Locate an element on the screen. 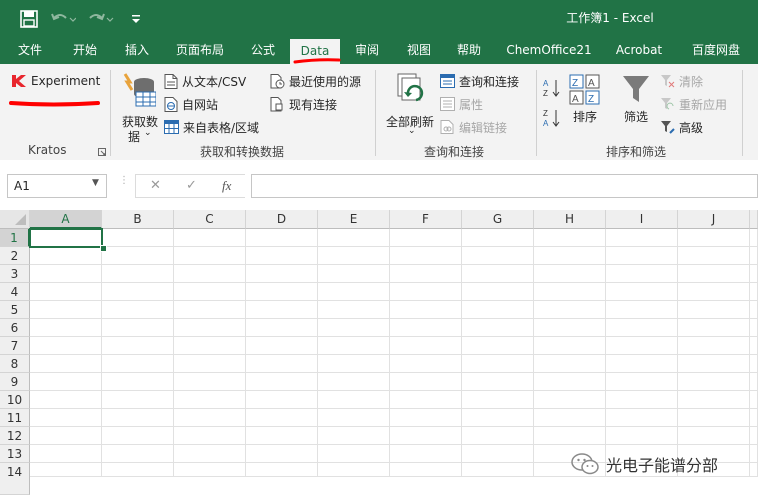  row-header: 3 is located at coordinates (15, 274).